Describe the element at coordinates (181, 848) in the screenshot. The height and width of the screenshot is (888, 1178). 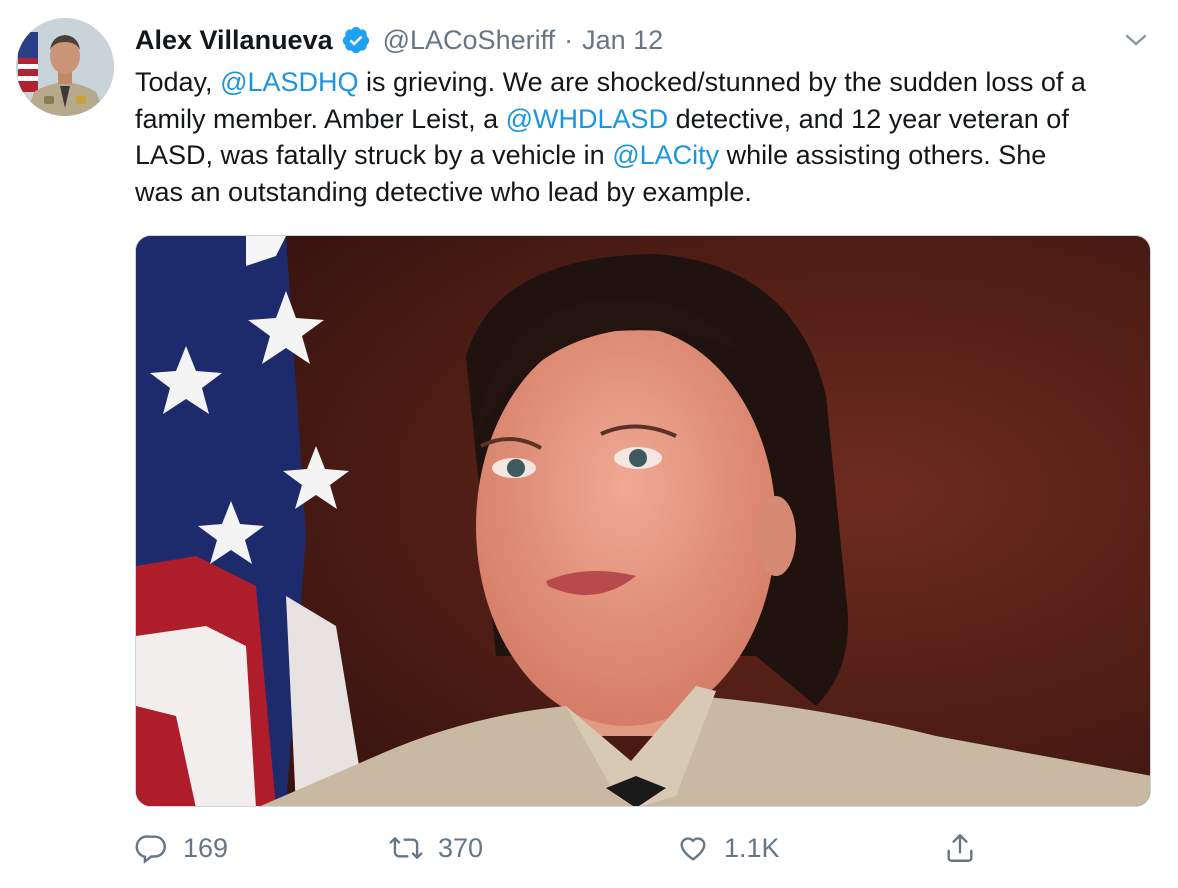
I see `reply-button: 169` at that location.